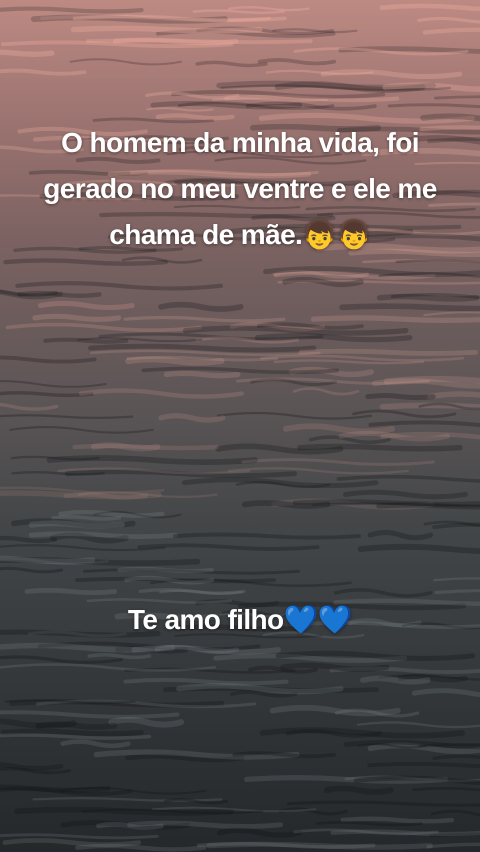  I want to click on story-caption-bottom: Te amo filho💙💙, so click(240, 619).